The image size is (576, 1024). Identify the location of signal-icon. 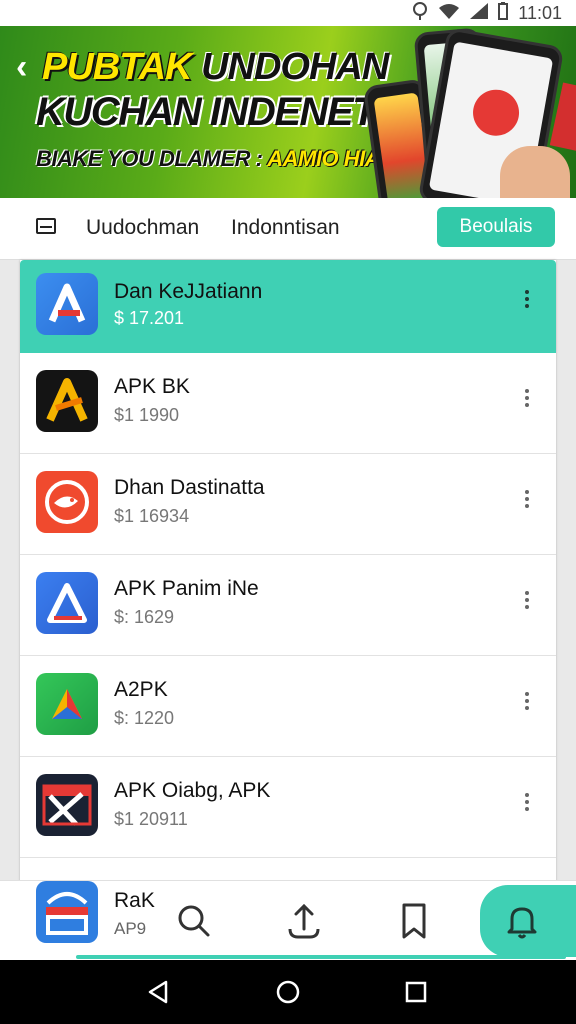
(479, 13).